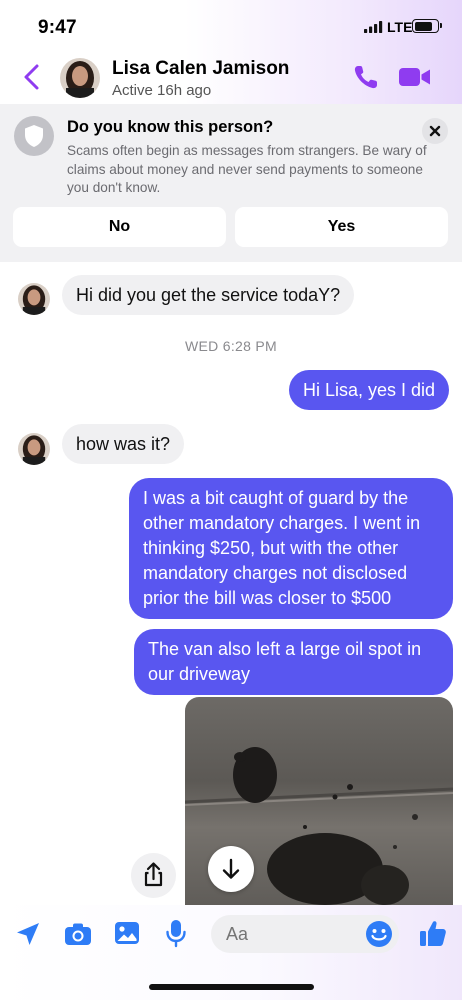 This screenshot has height=1000, width=462. I want to click on message-timestamp: WED 6:28 PM, so click(231, 346).